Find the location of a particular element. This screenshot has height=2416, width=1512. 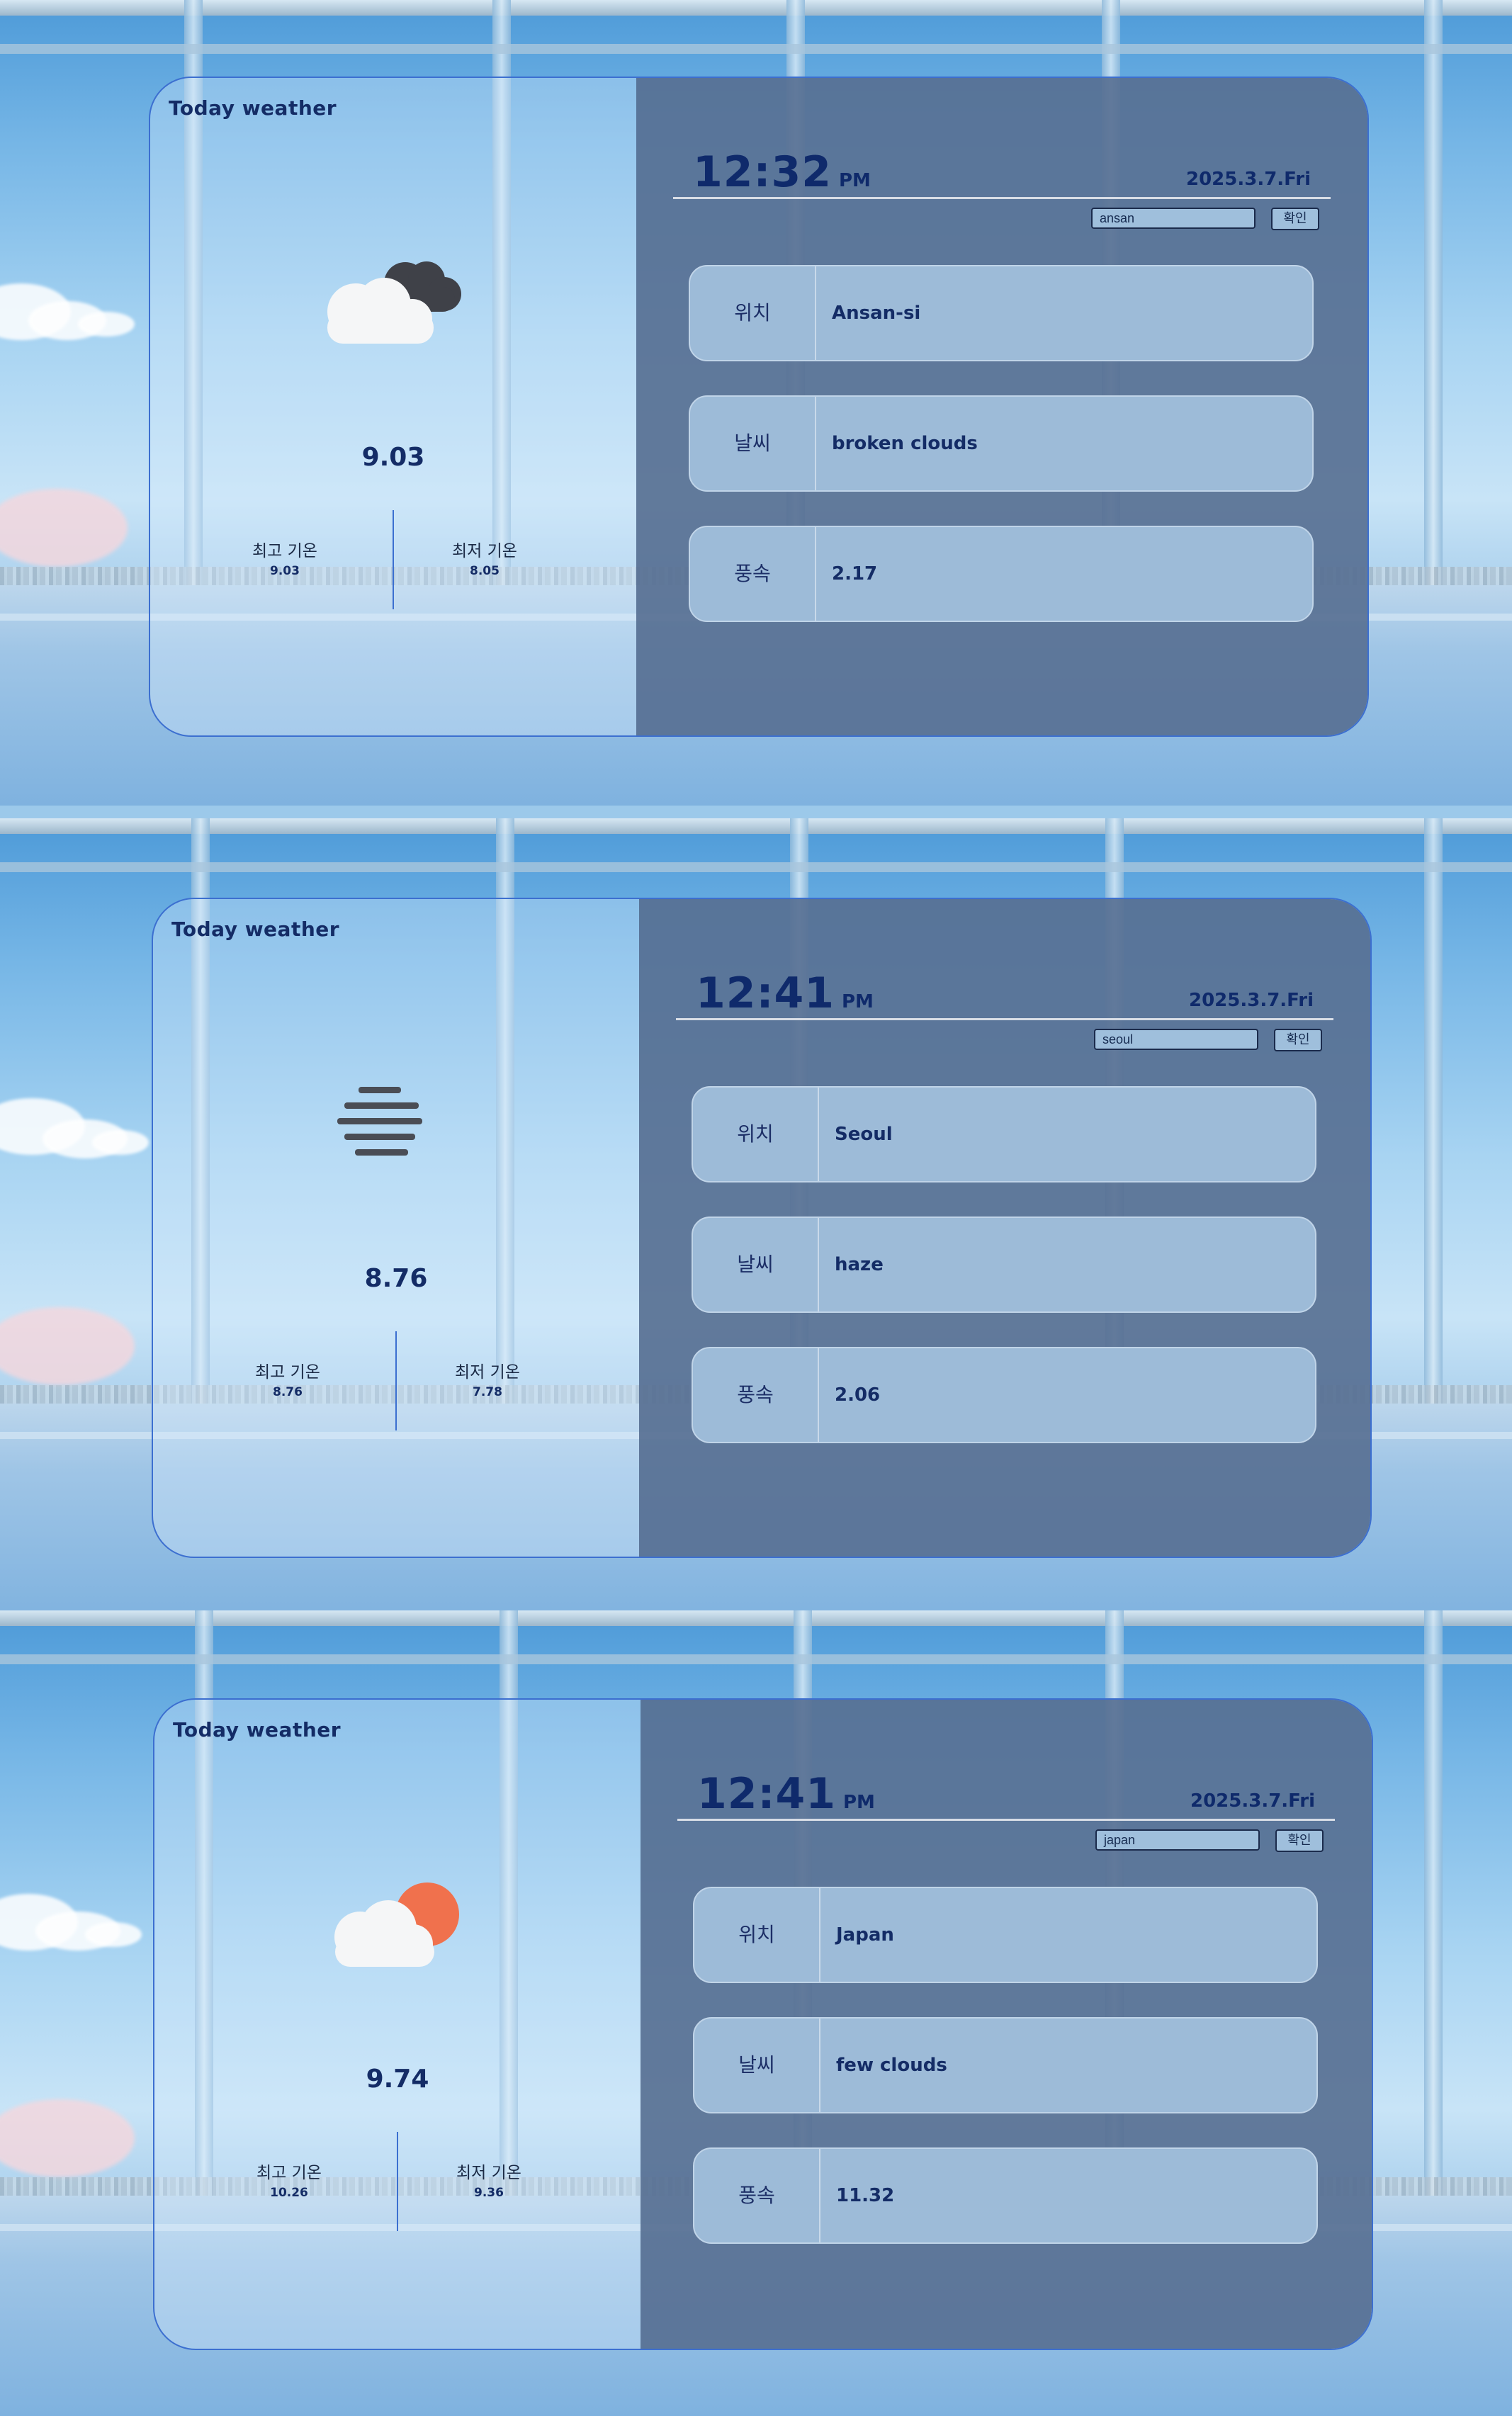

wind-row: 풍속 2.17 is located at coordinates (1001, 574).